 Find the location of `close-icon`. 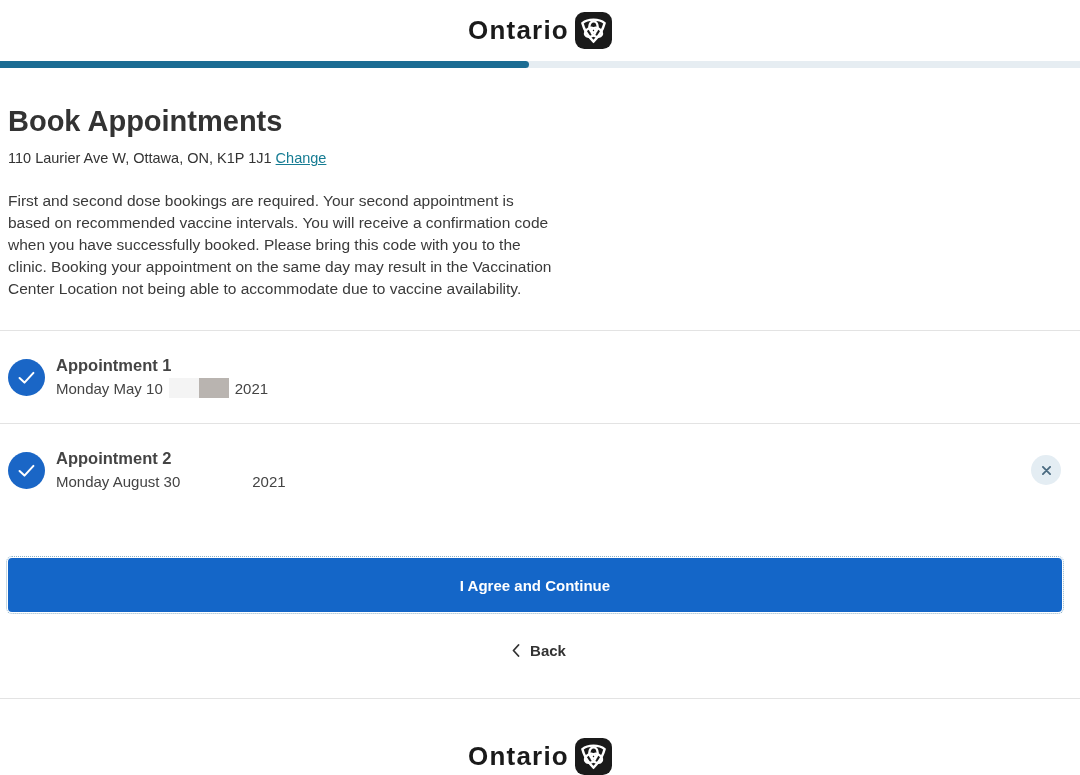

close-icon is located at coordinates (1046, 470).